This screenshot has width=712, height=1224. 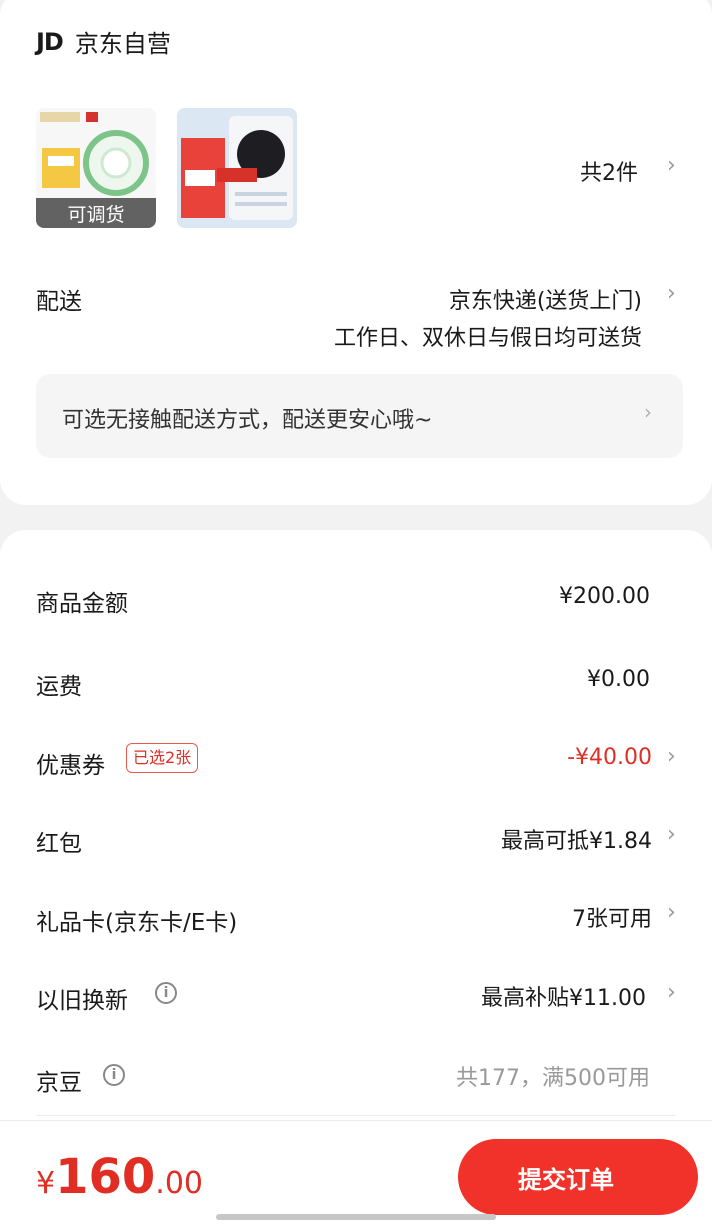 What do you see at coordinates (356, 1217) in the screenshot?
I see `home-indicator` at bounding box center [356, 1217].